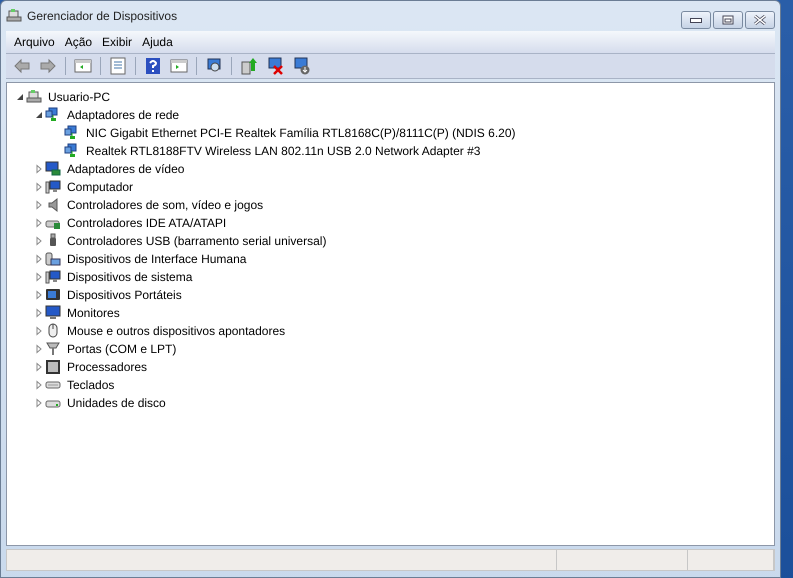  I want to click on tree-item: NIC Gigabit Ethernet PCI-E Realtek Família RTL8168C(P)/8111C(P) (NDIS 6.20), so click(301, 133).